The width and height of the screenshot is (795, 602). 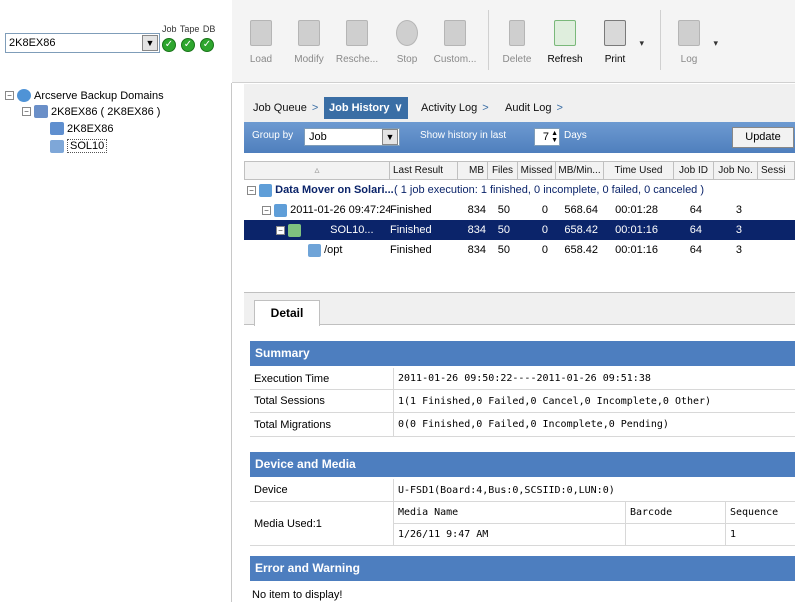 What do you see at coordinates (57, 128) in the screenshot?
I see `server-icon` at bounding box center [57, 128].